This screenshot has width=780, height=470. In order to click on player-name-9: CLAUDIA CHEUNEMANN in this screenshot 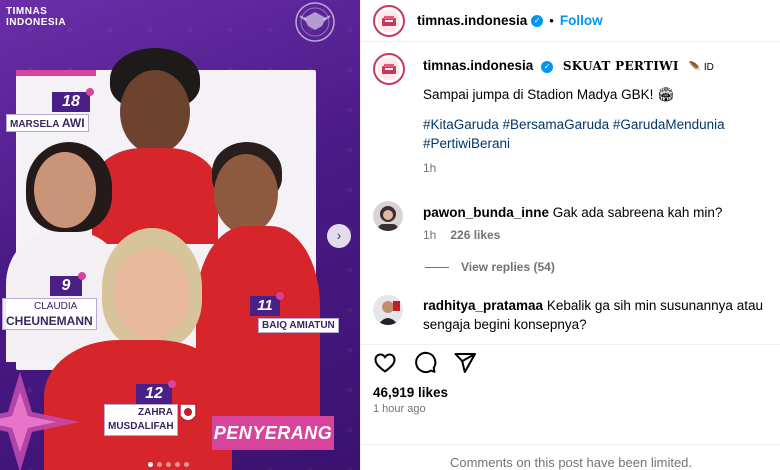, I will do `click(49, 314)`.